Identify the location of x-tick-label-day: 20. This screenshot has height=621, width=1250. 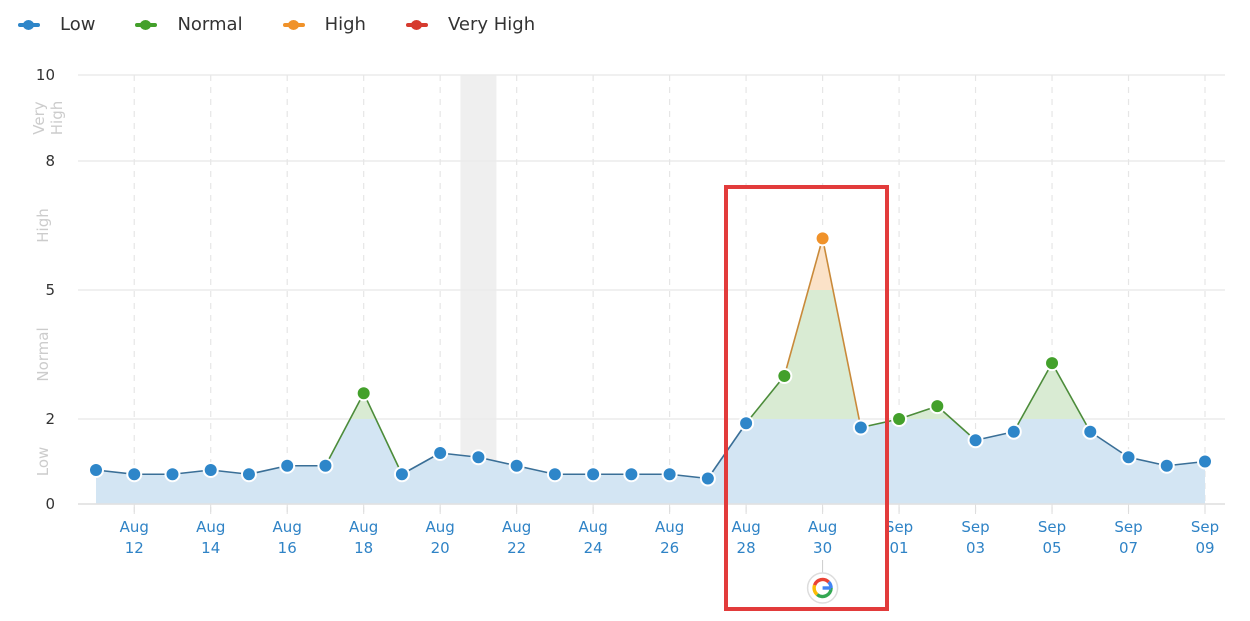
(440, 548).